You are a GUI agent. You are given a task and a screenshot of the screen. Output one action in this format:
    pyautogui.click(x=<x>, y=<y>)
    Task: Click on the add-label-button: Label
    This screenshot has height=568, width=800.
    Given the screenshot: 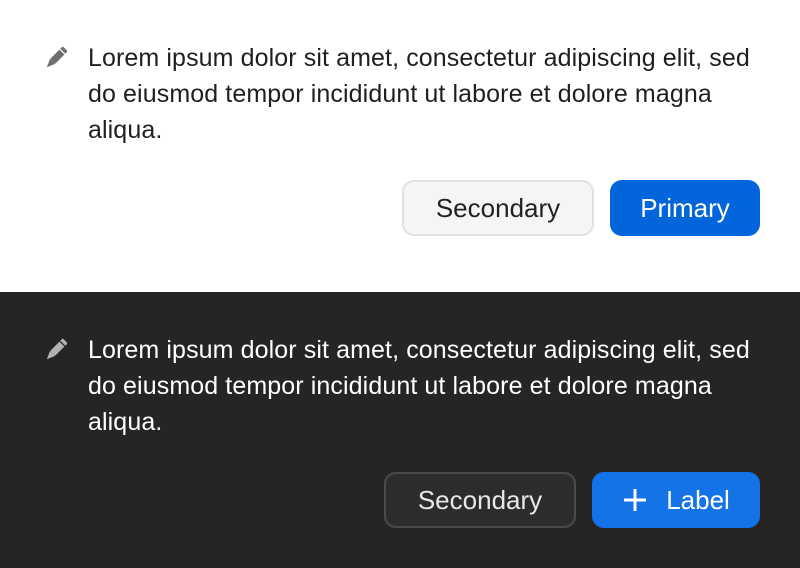 What is the action you would take?
    pyautogui.click(x=676, y=500)
    